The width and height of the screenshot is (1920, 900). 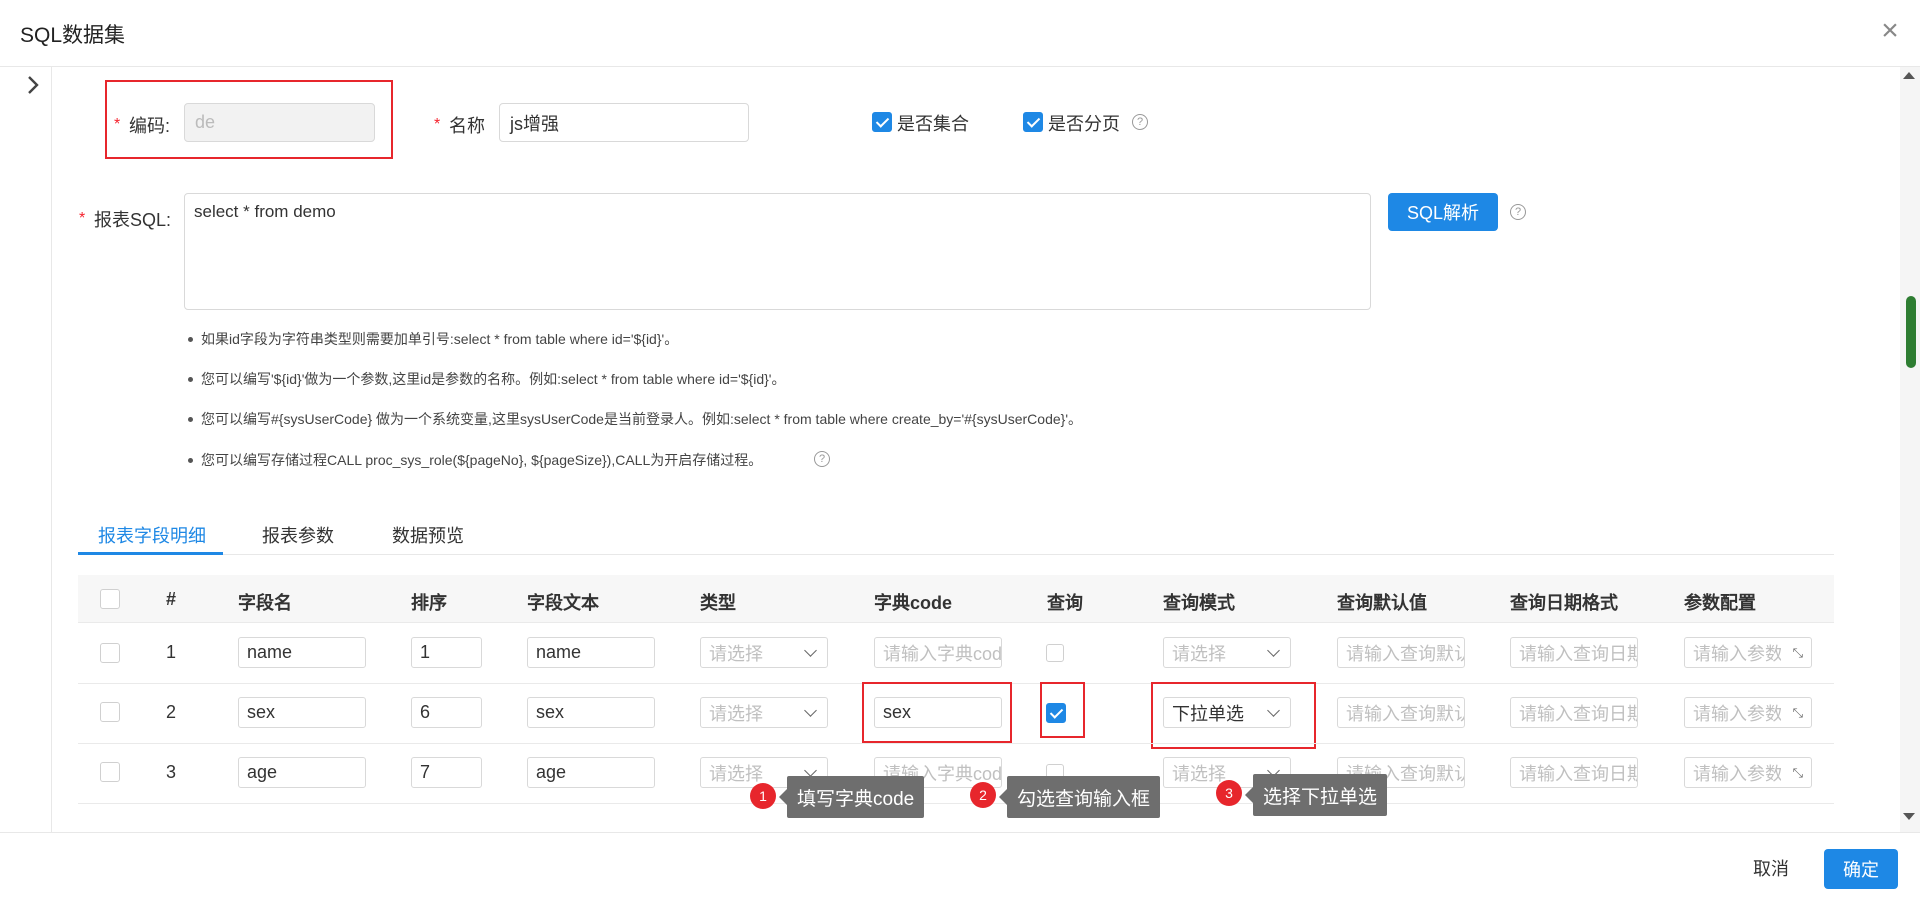 What do you see at coordinates (1890, 31) in the screenshot?
I see `close-icon: ×` at bounding box center [1890, 31].